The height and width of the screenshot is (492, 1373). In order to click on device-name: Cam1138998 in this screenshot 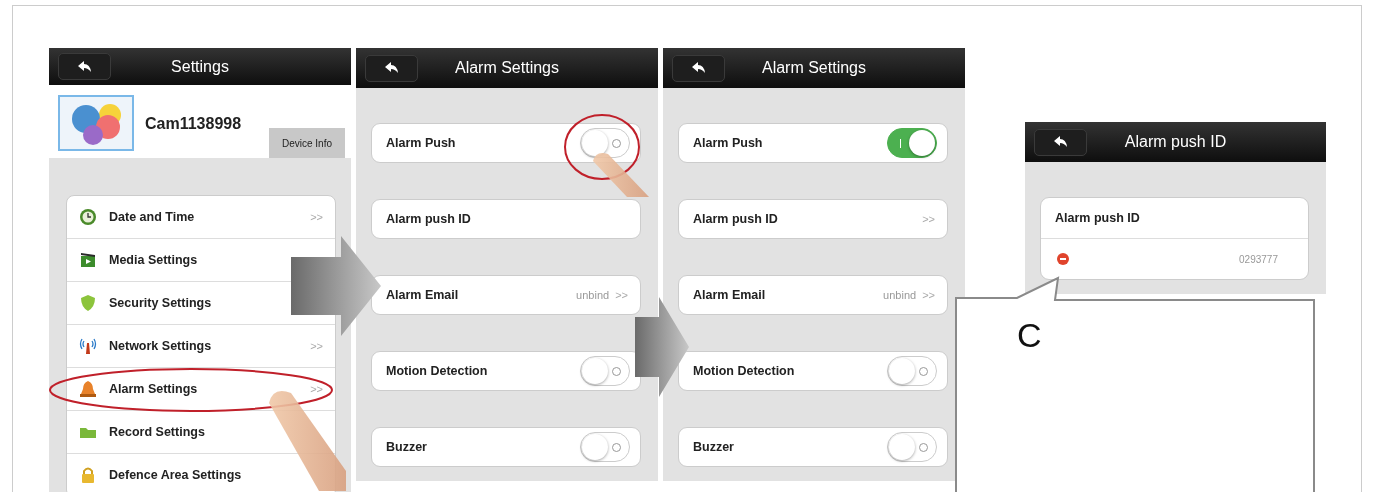, I will do `click(193, 124)`.